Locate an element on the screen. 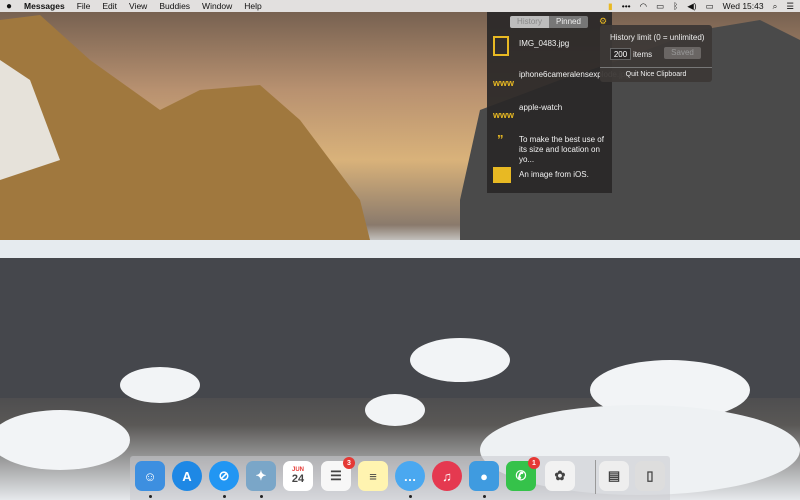 This screenshot has width=800, height=500. menu-buddies: Buddies is located at coordinates (174, 6).